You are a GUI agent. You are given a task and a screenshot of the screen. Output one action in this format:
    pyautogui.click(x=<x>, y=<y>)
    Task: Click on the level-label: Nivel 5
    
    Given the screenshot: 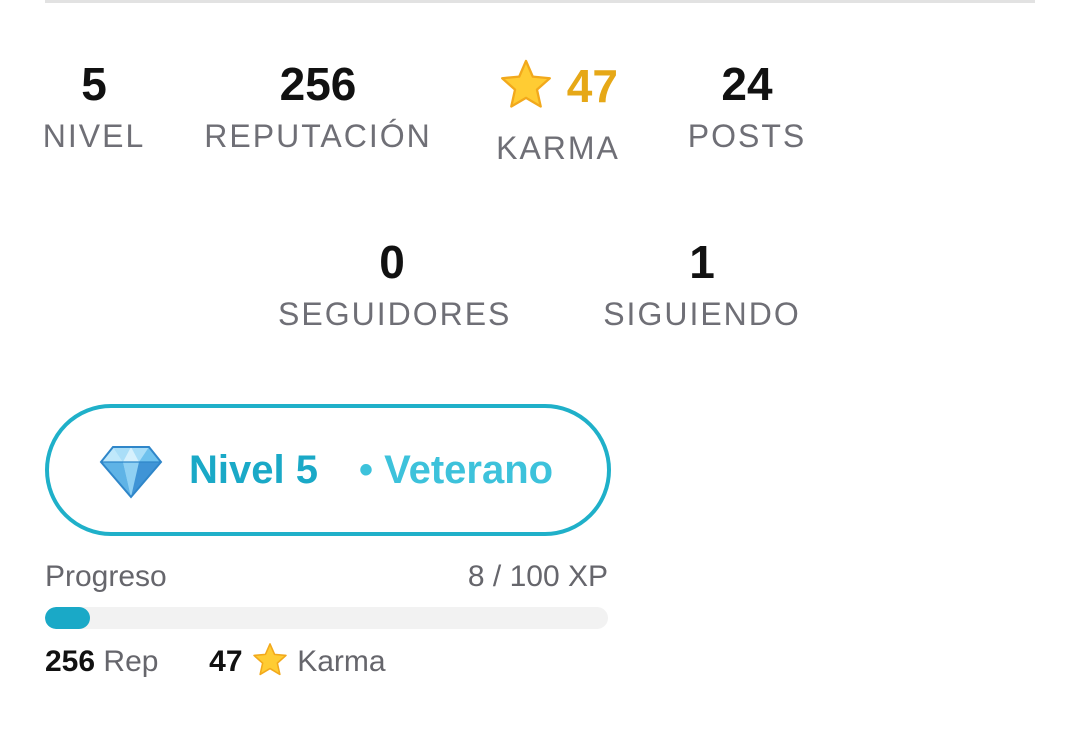 What is the action you would take?
    pyautogui.click(x=253, y=470)
    